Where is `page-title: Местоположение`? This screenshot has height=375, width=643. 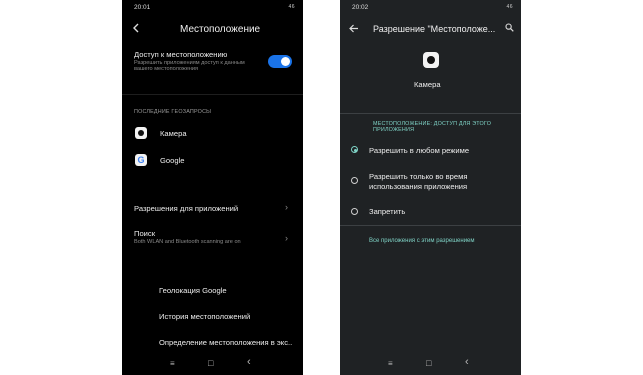
page-title: Местоположение is located at coordinates (220, 29).